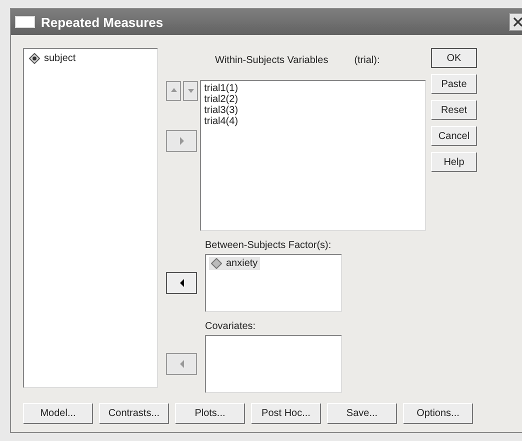 The width and height of the screenshot is (522, 441). What do you see at coordinates (454, 58) in the screenshot?
I see `dialog-button: OK` at bounding box center [454, 58].